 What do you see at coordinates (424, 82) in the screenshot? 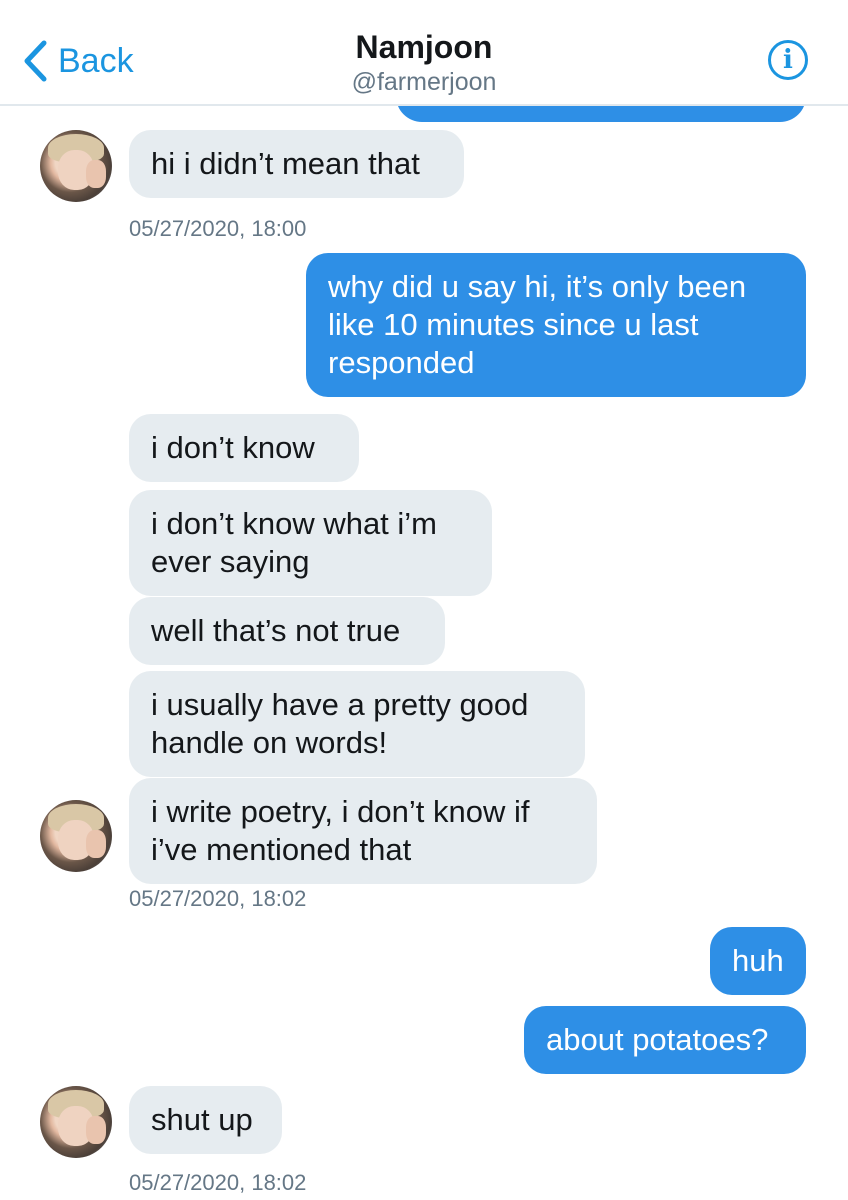
I see `contact-handle: @farmerjoon` at bounding box center [424, 82].